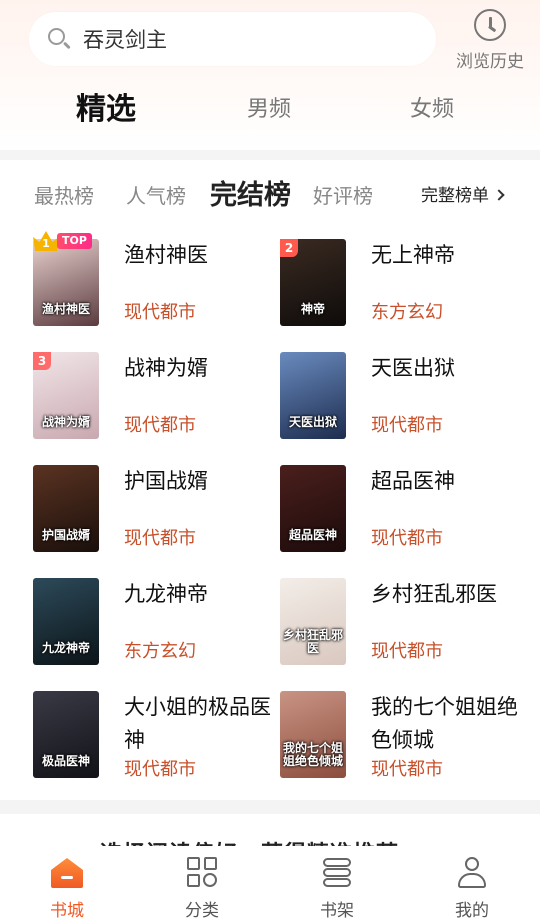  Describe the element at coordinates (490, 25) in the screenshot. I see `clock-icon` at that location.